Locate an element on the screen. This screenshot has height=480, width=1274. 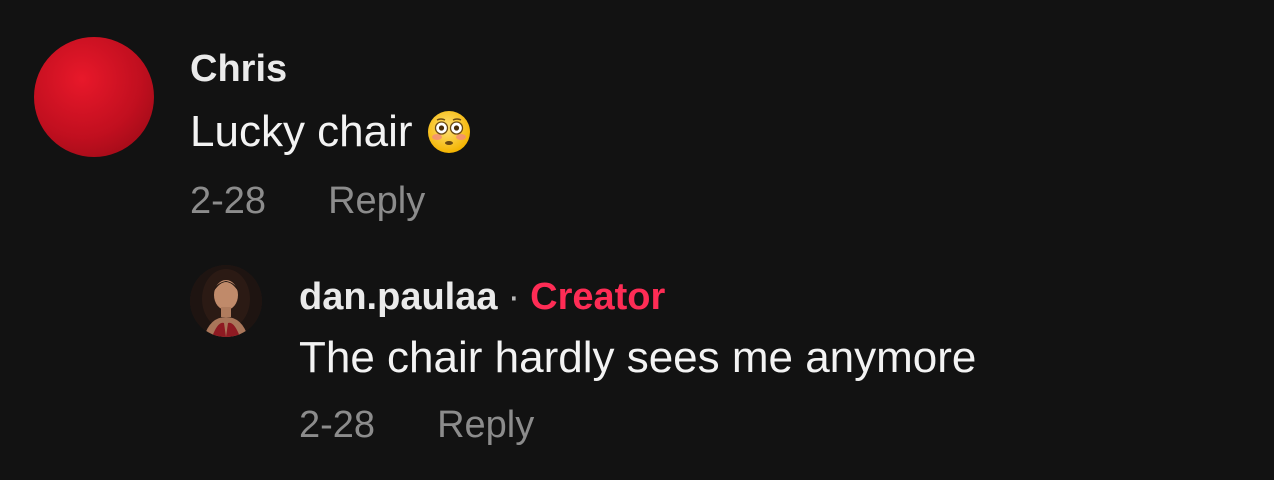
comment-username: Chris is located at coordinates (690, 69).